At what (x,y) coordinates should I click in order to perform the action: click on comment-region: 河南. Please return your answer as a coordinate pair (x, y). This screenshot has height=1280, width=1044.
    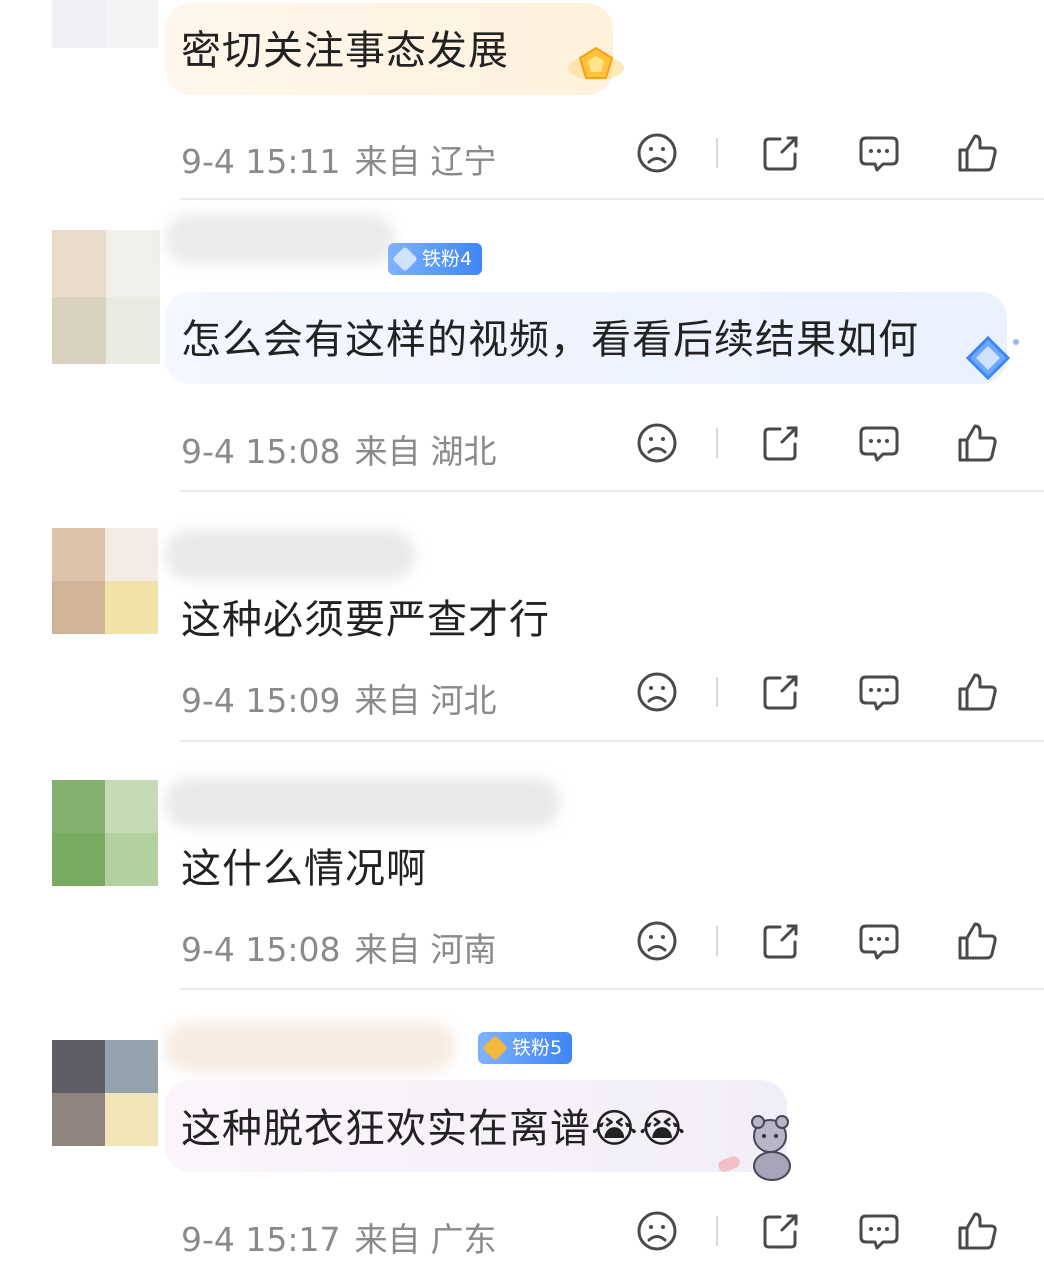
    Looking at the image, I should click on (463, 949).